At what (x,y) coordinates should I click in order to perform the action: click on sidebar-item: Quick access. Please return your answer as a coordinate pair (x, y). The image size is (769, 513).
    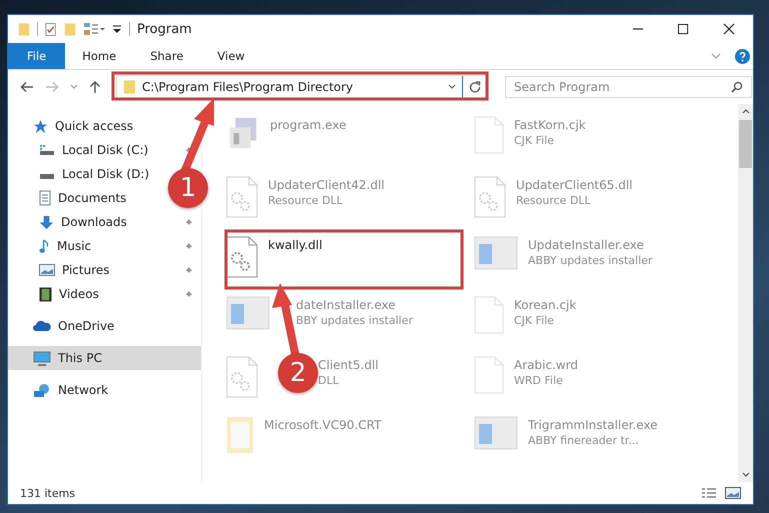
    Looking at the image, I should click on (104, 126).